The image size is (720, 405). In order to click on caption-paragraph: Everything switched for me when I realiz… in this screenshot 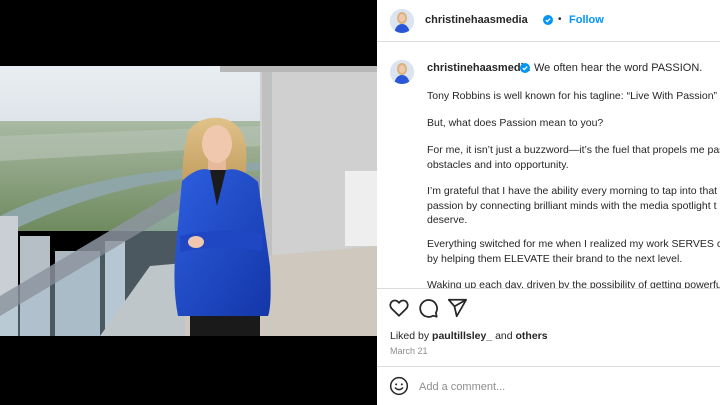, I will do `click(573, 251)`.